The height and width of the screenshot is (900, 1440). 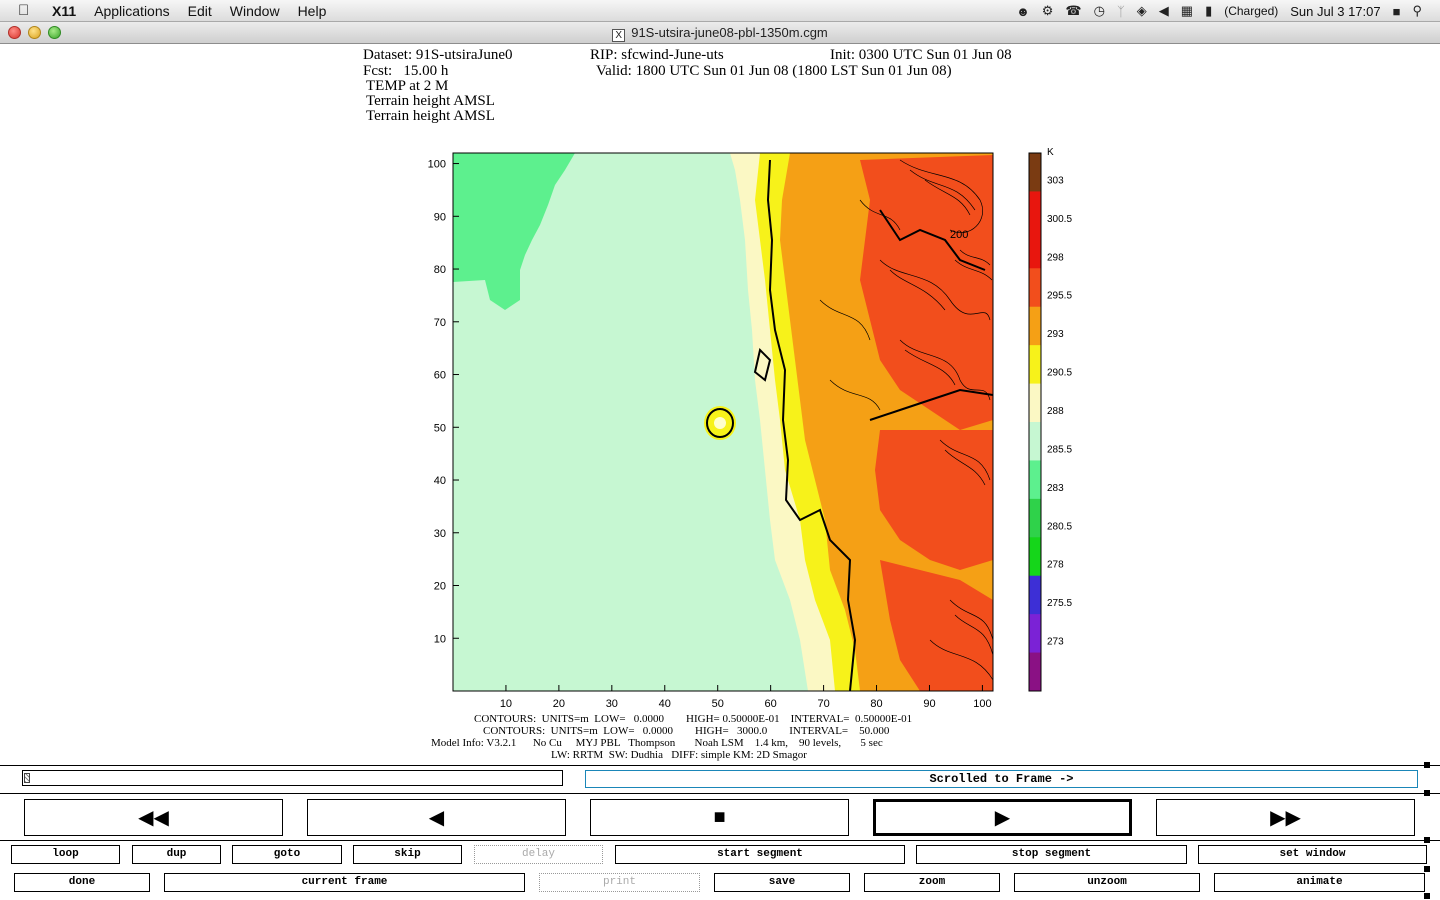 I want to click on unzoom-button: unzoom, so click(x=1107, y=882).